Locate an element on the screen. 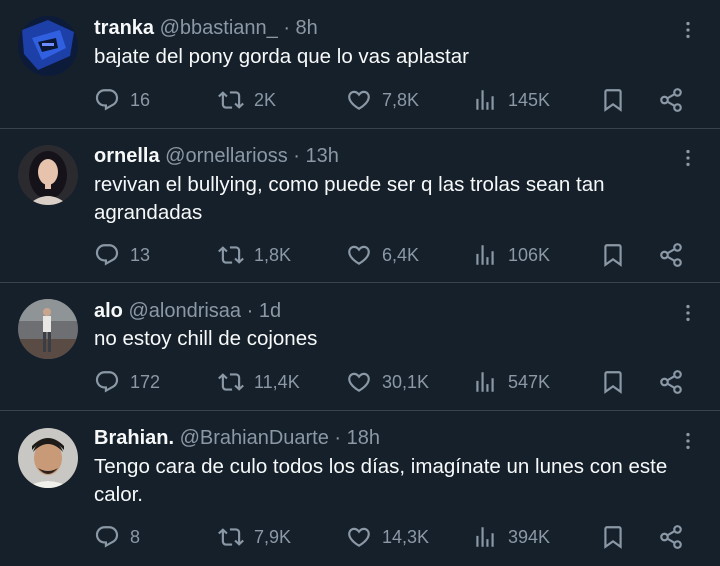  reply-button: 8 is located at coordinates (117, 537).